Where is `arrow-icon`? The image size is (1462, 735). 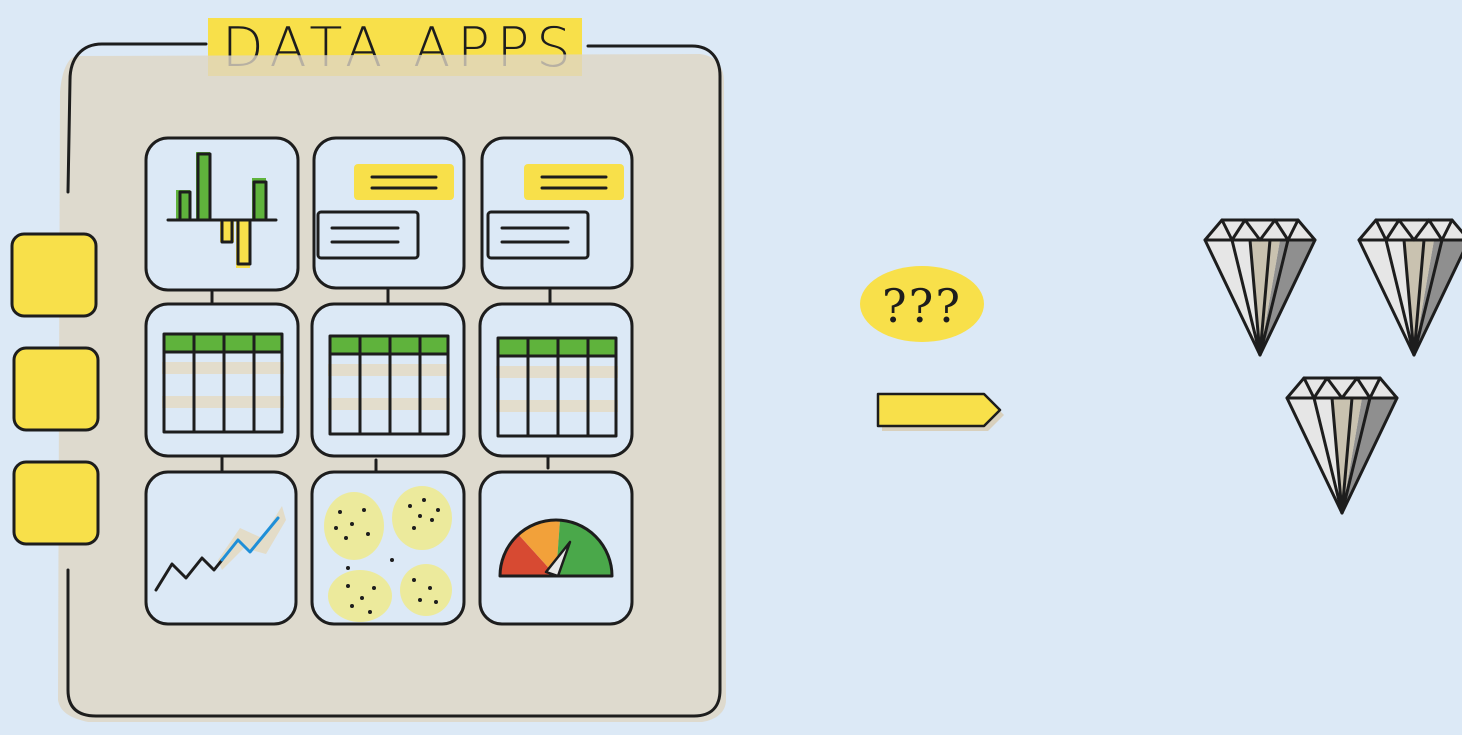
arrow-icon is located at coordinates (940, 411).